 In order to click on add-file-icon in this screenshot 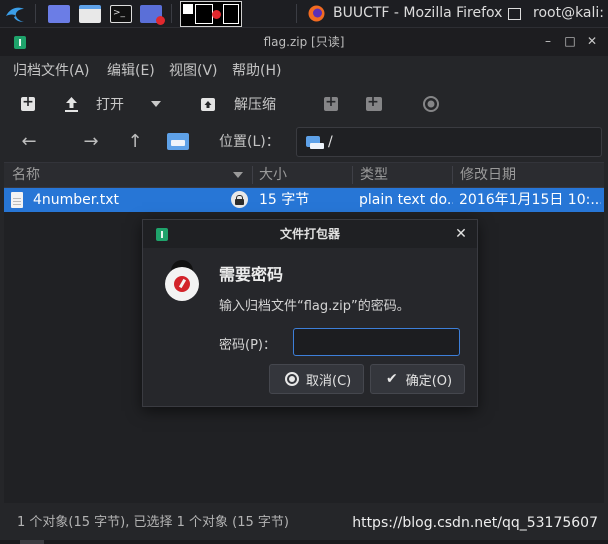, I will do `click(331, 102)`.